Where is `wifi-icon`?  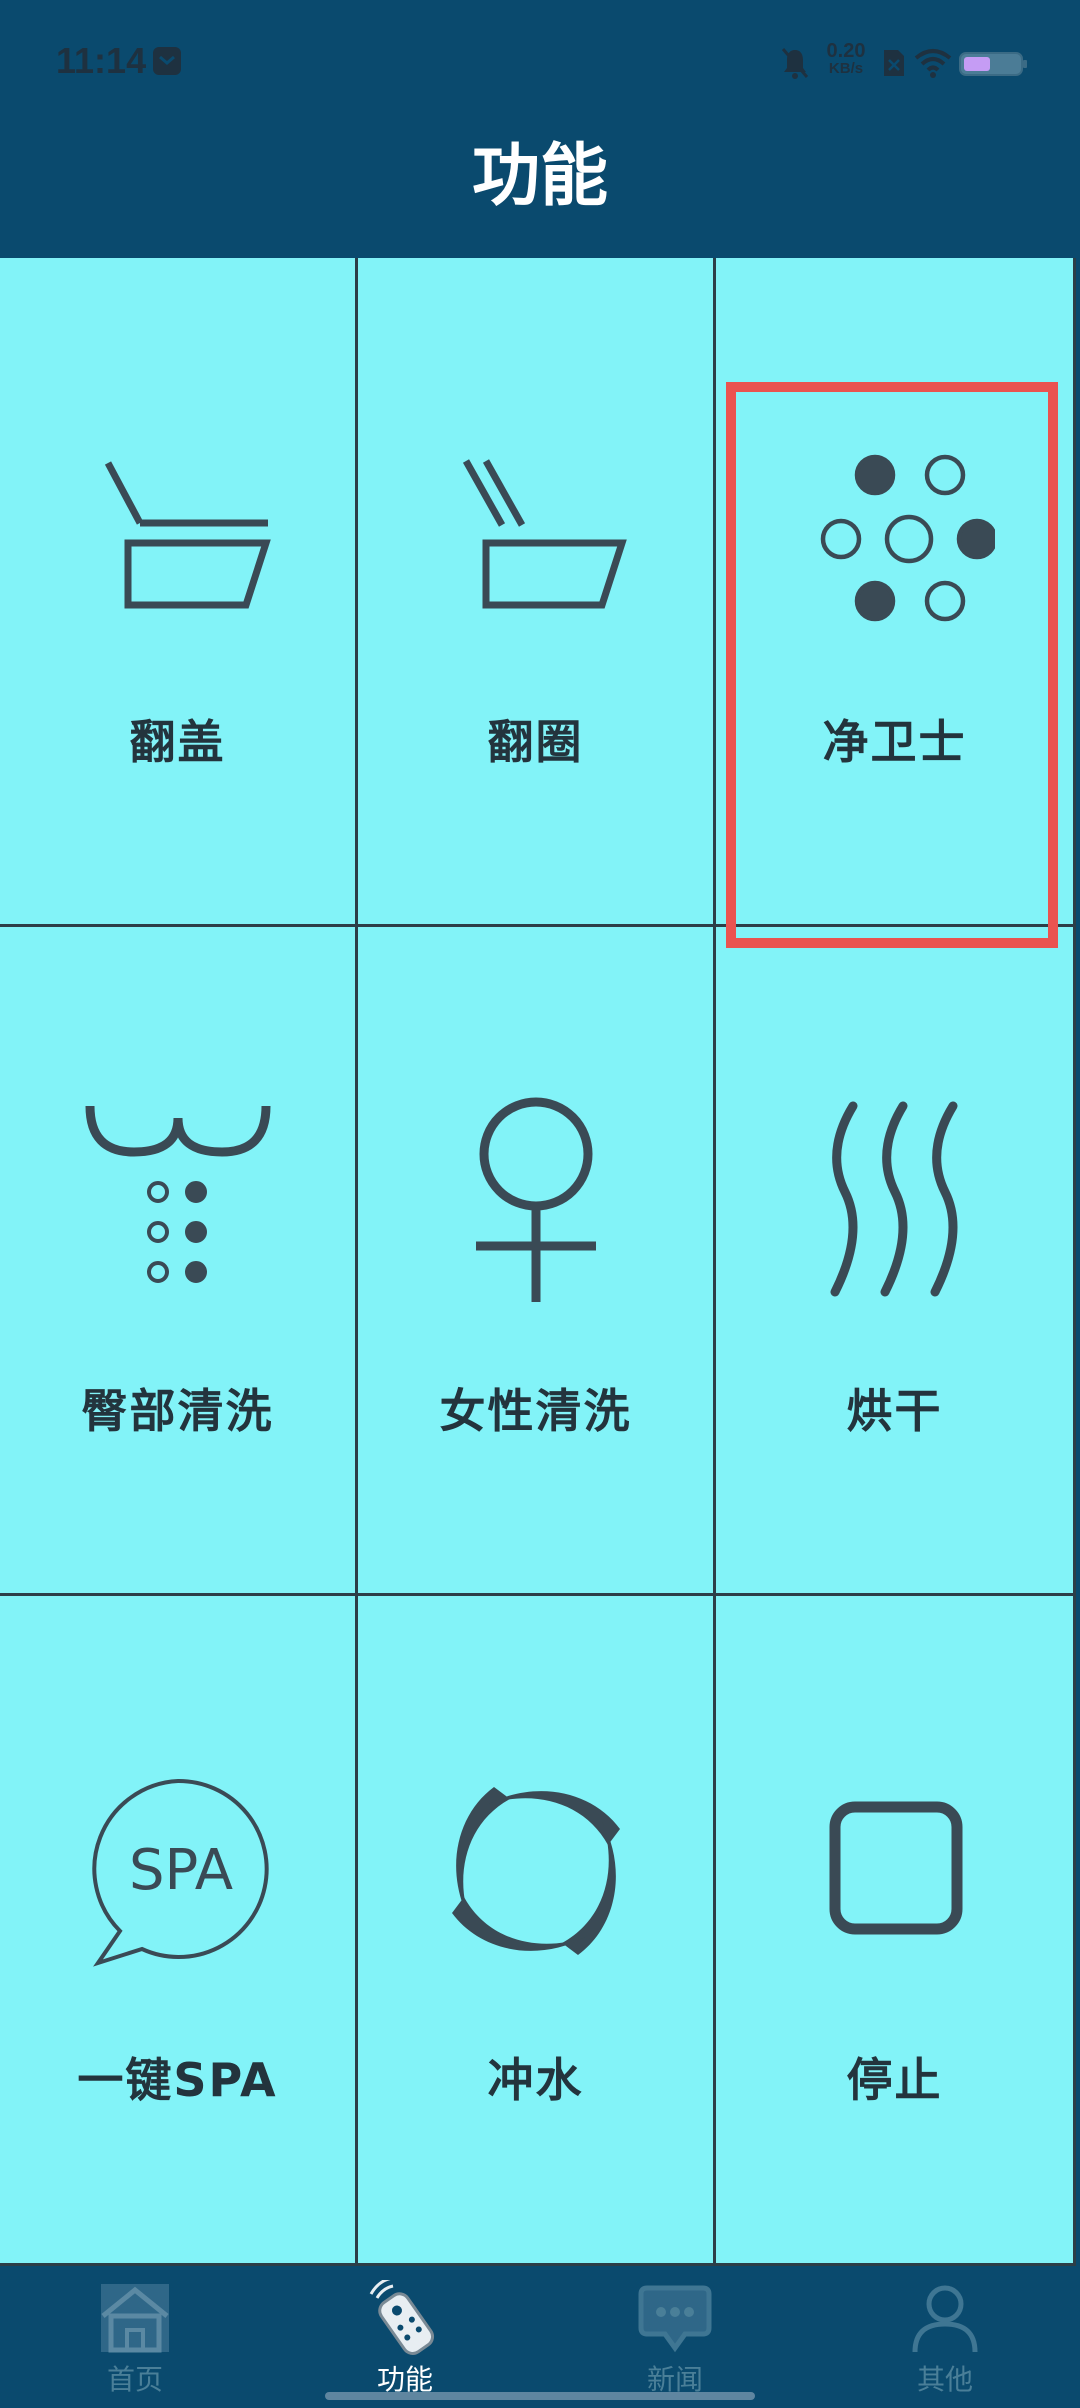
wifi-icon is located at coordinates (933, 63).